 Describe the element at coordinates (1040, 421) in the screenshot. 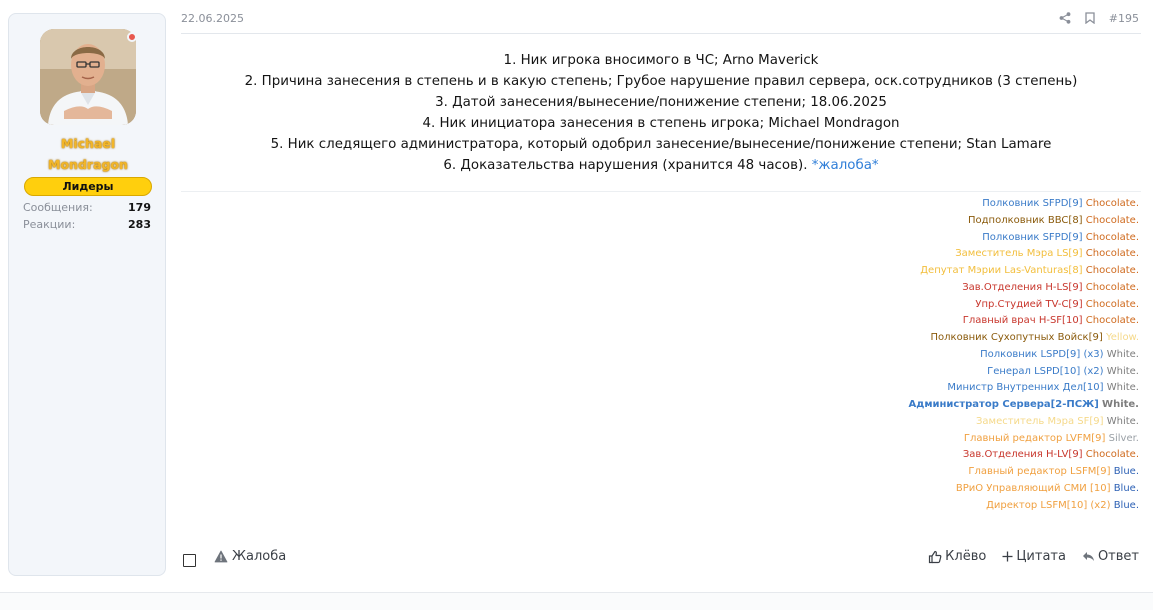

I see `signature-role: Заместитель Мэра SF[9]` at that location.